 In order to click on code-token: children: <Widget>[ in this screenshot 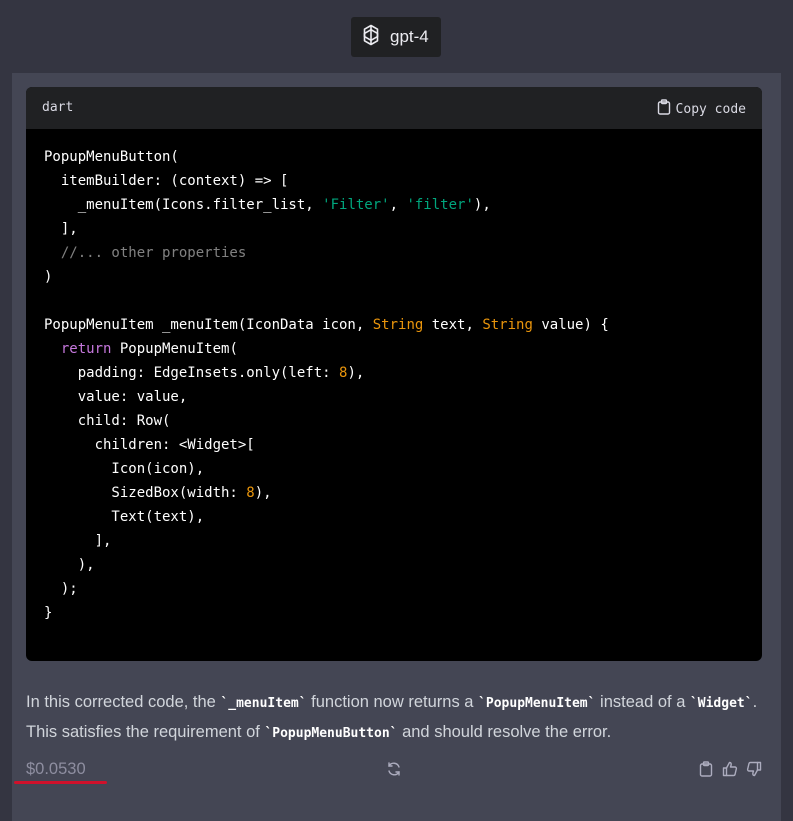, I will do `click(149, 445)`.